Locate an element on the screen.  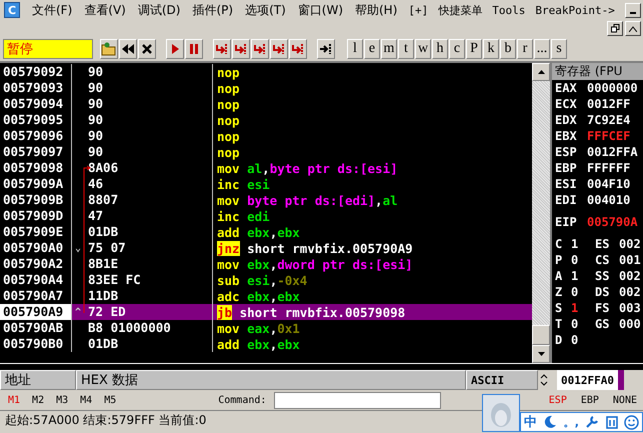
register-value: 0012FFA is located at coordinates (612, 152).